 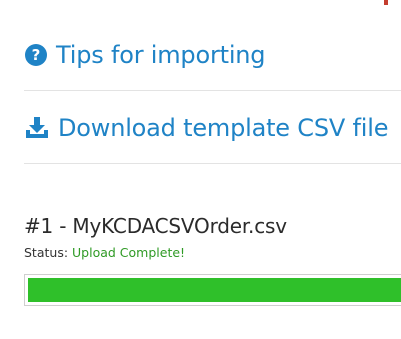 What do you see at coordinates (37, 128) in the screenshot?
I see `download-icon` at bounding box center [37, 128].